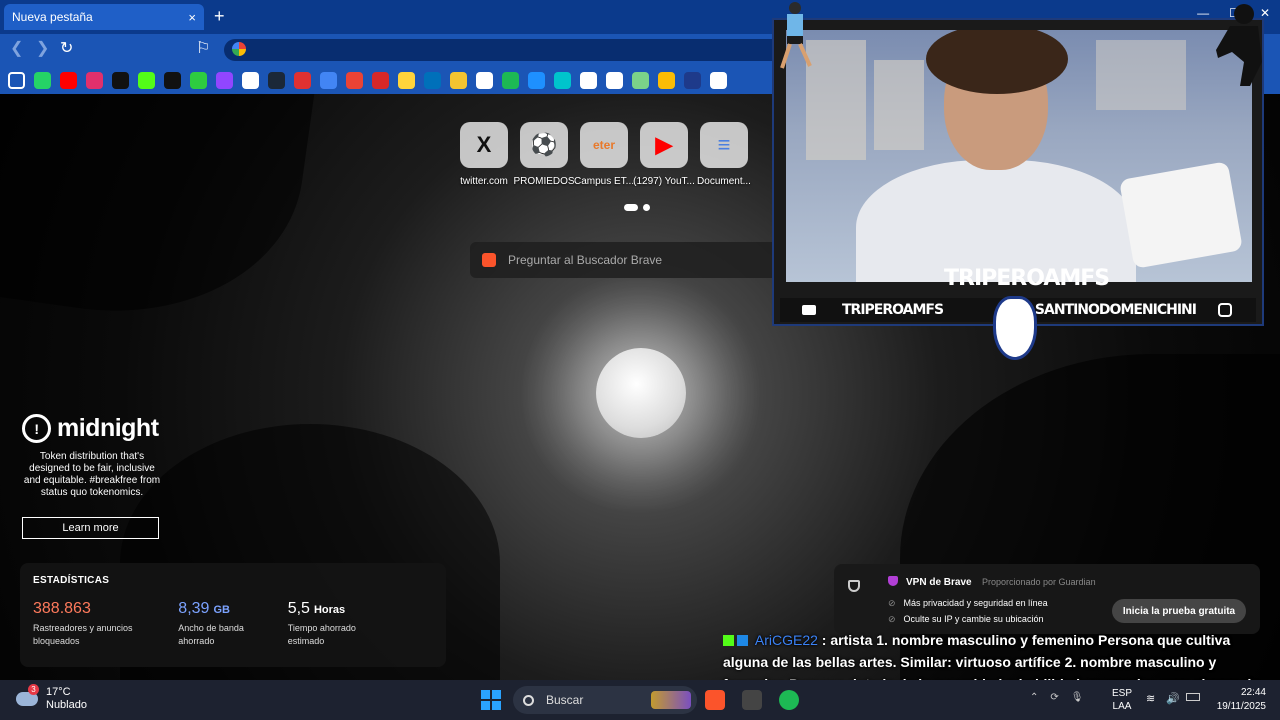 The image size is (1280, 720). I want to click on drive-icon, so click(666, 80).